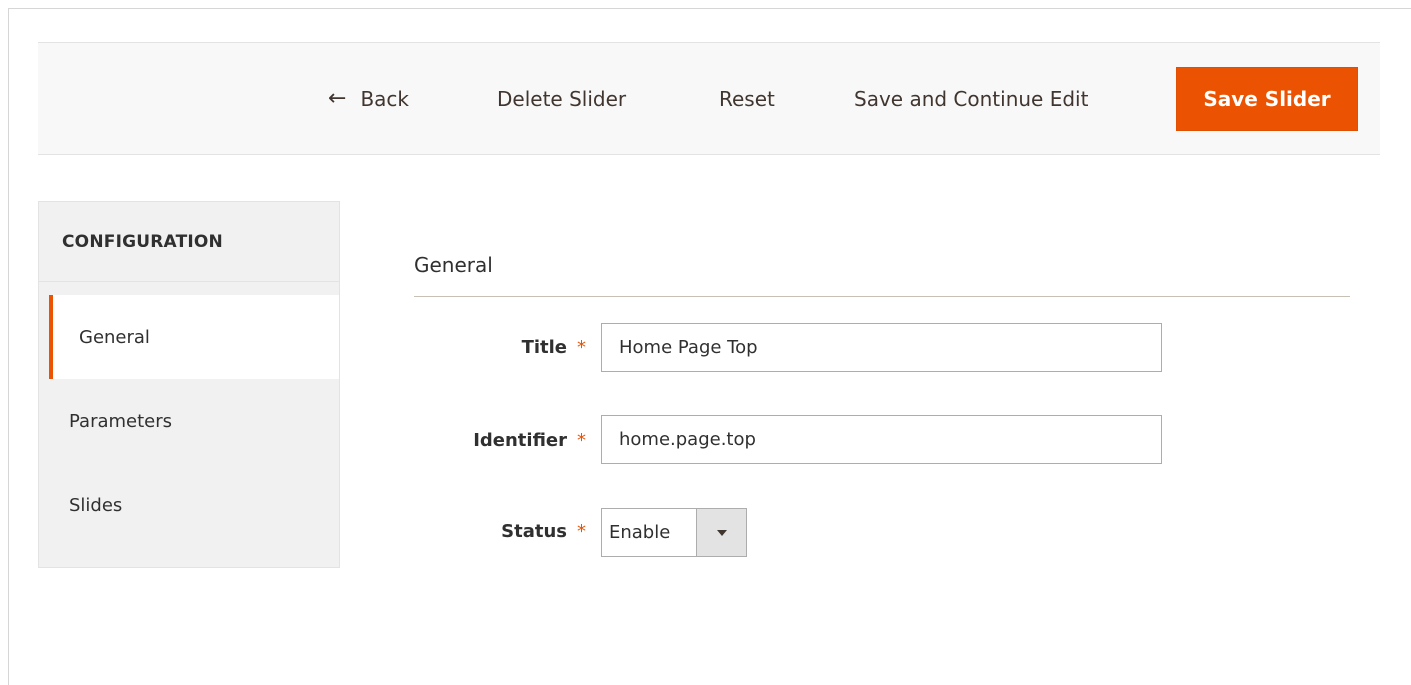  I want to click on identifier-input, so click(881, 439).